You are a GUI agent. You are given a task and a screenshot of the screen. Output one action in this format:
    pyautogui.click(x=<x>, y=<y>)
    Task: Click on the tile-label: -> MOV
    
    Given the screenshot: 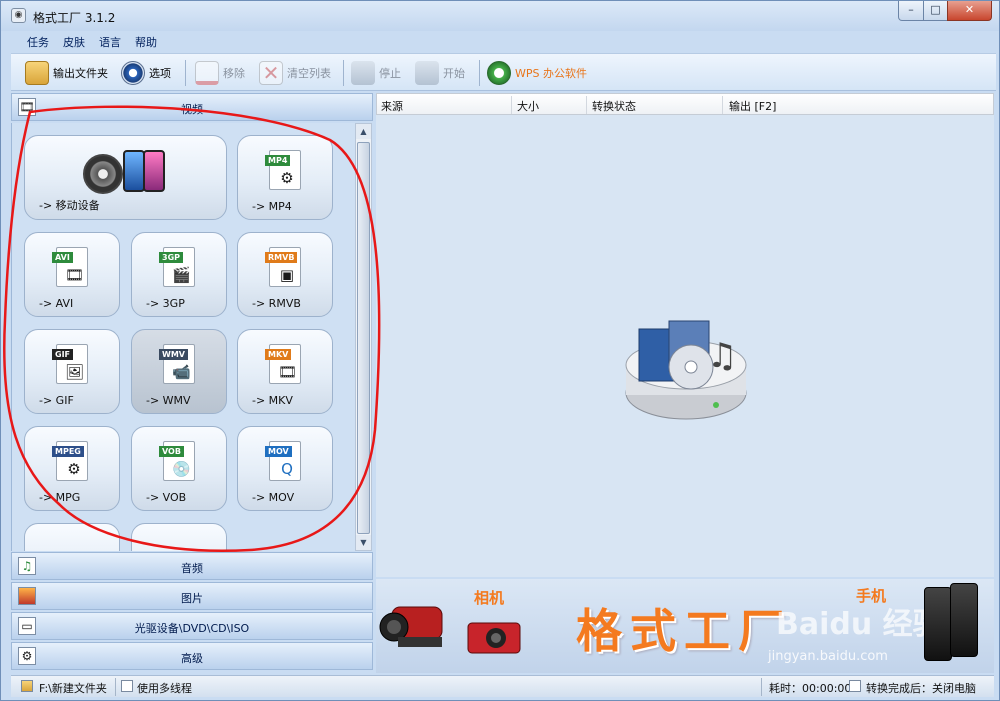 What is the action you would take?
    pyautogui.click(x=273, y=497)
    